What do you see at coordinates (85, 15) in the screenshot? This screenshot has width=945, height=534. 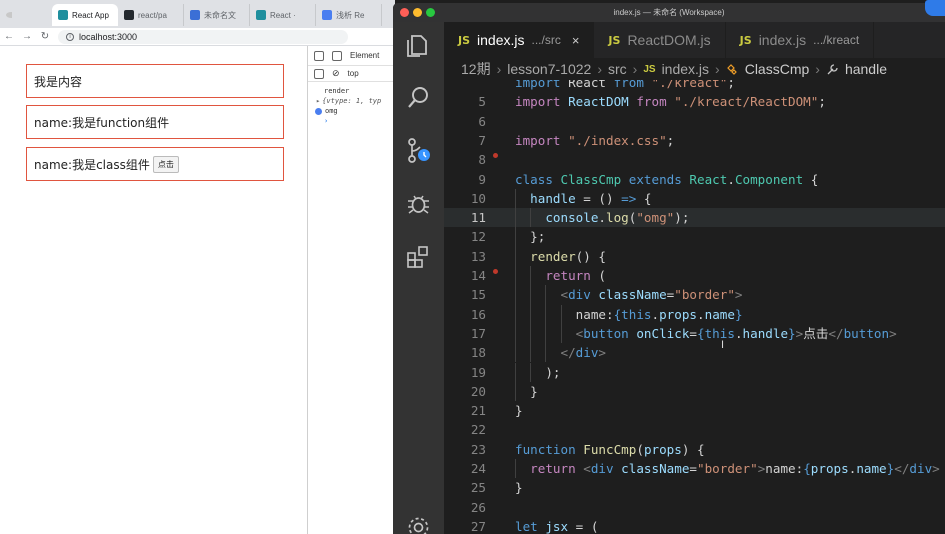 I see `browser-tab: React App` at bounding box center [85, 15].